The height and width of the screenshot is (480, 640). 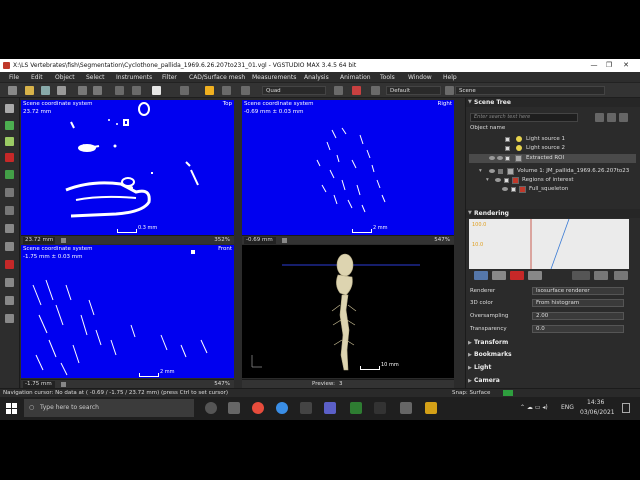 What do you see at coordinates (338, 90) in the screenshot?
I see `split-view-icon` at bounding box center [338, 90].